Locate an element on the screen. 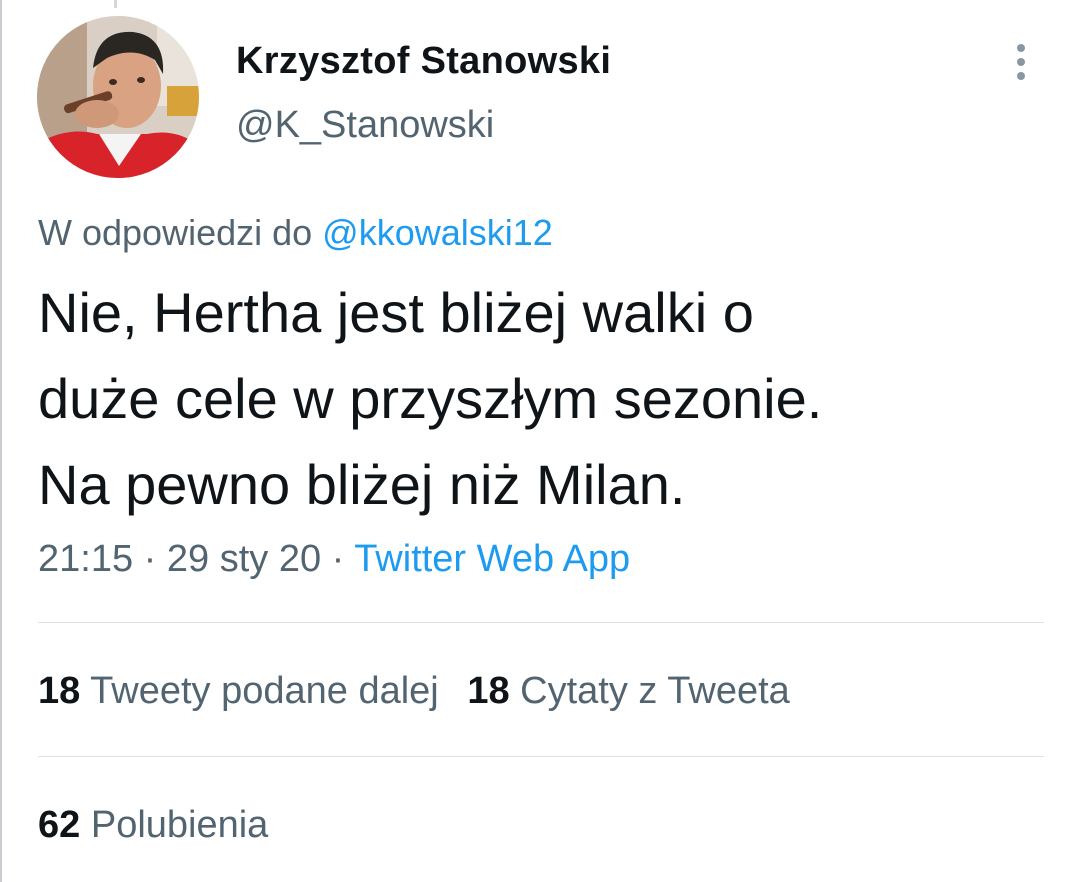 The height and width of the screenshot is (882, 1080). tweet-date: 29 sty 20 is located at coordinates (244, 559).